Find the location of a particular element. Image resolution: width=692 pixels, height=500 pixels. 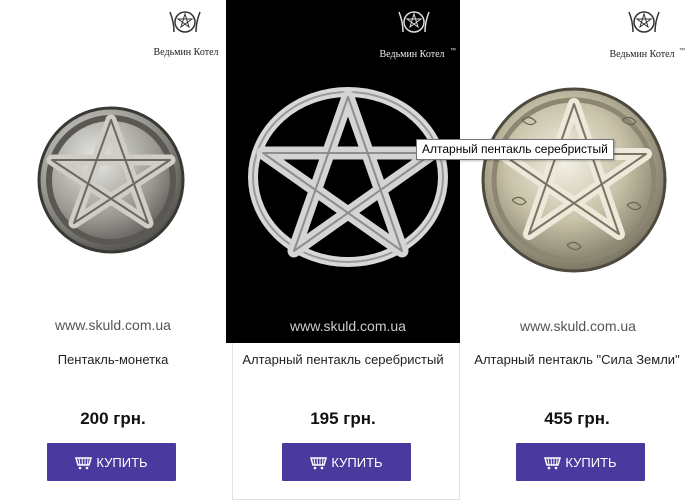

product-price: 200 грн. is located at coordinates (113, 418).